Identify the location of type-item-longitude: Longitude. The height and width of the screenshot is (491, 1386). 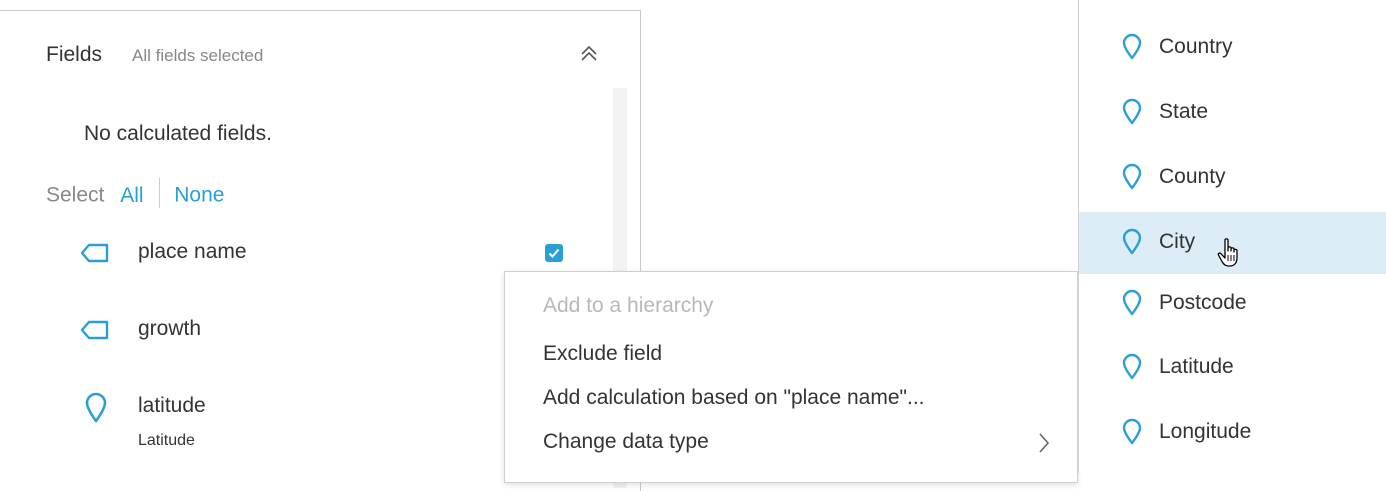
(1232, 433).